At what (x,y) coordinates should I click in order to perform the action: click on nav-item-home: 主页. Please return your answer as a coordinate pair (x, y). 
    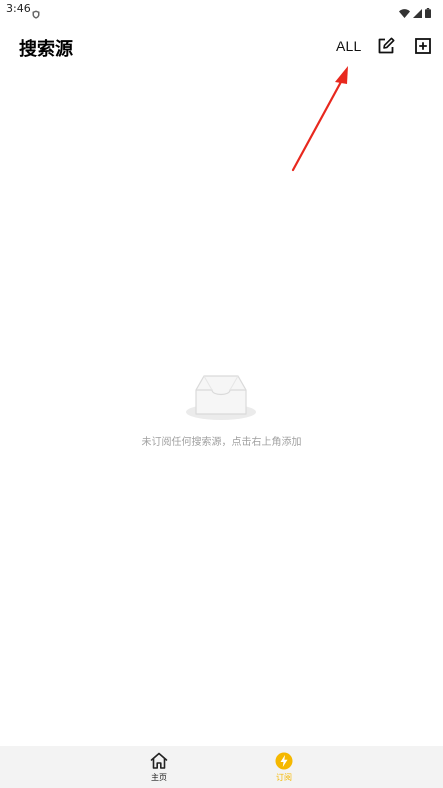
    Looking at the image, I should click on (159, 767).